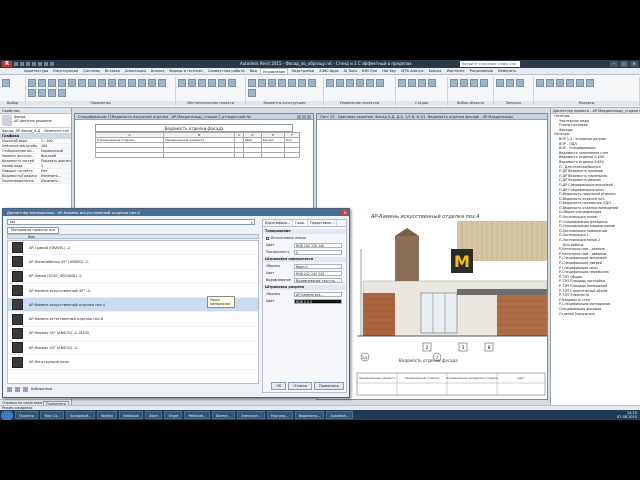 This screenshot has width=640, height=480. Describe the element at coordinates (173, 415) in the screenshot. I see `taskbar-button: Skype` at that location.